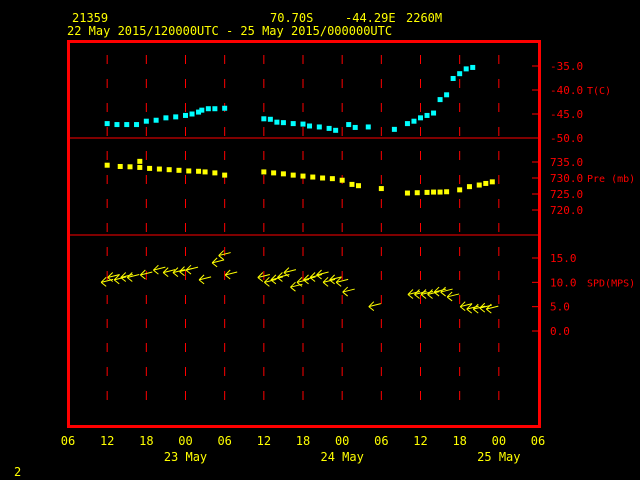  What do you see at coordinates (18, 472) in the screenshot?
I see `corner-label: 2` at bounding box center [18, 472].